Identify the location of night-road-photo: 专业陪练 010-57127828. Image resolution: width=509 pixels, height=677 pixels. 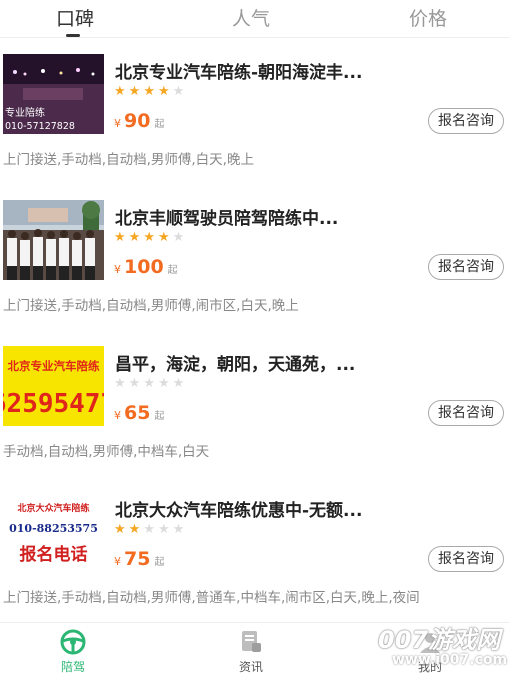
(53, 94).